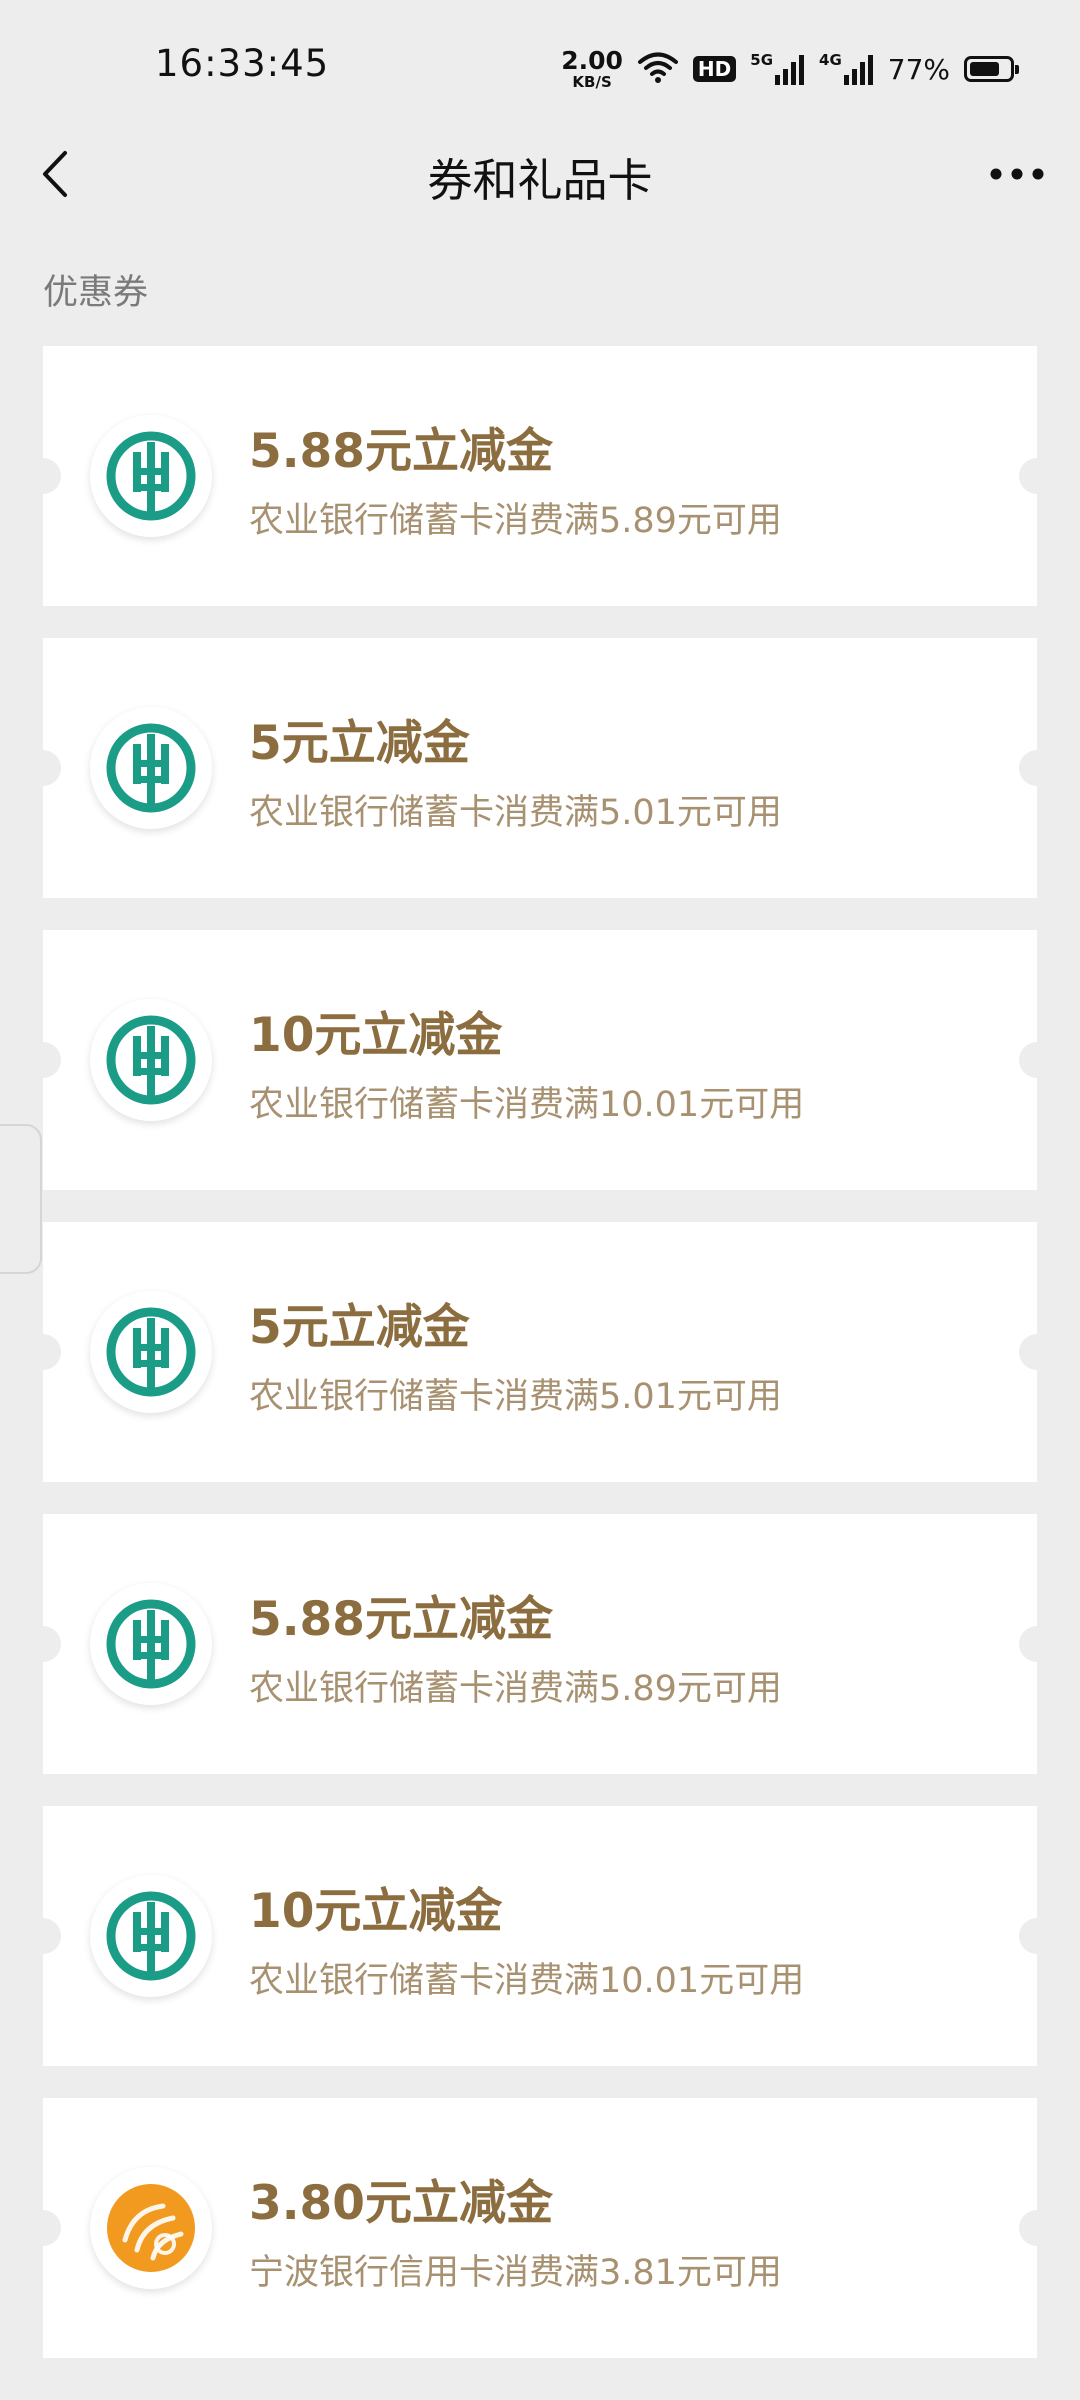  Describe the element at coordinates (762, 60) in the screenshot. I see `signal-5g-label: 5G` at that location.